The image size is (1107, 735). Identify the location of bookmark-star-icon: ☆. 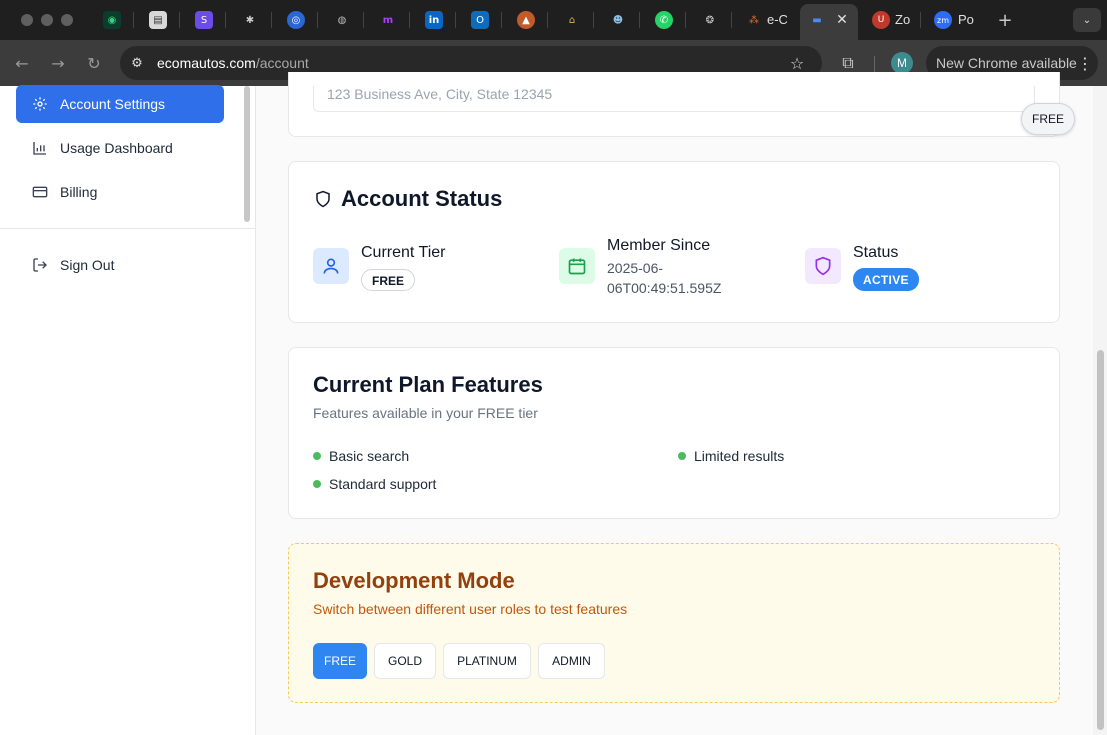
(797, 63).